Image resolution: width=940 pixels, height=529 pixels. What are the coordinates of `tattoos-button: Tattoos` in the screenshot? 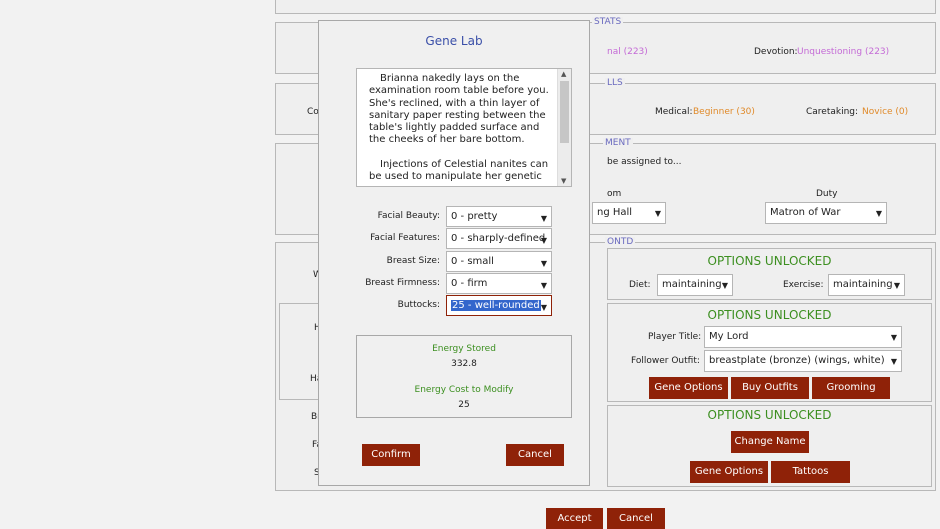 It's located at (810, 472).